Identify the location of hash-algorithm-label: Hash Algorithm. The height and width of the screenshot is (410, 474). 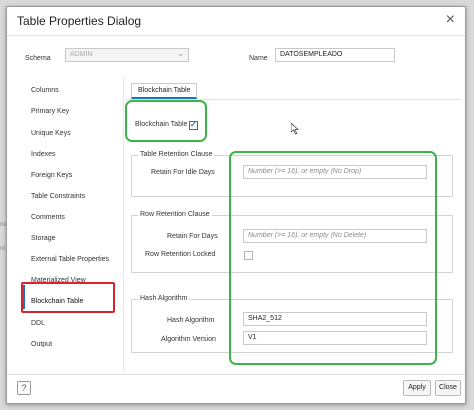
(191, 320).